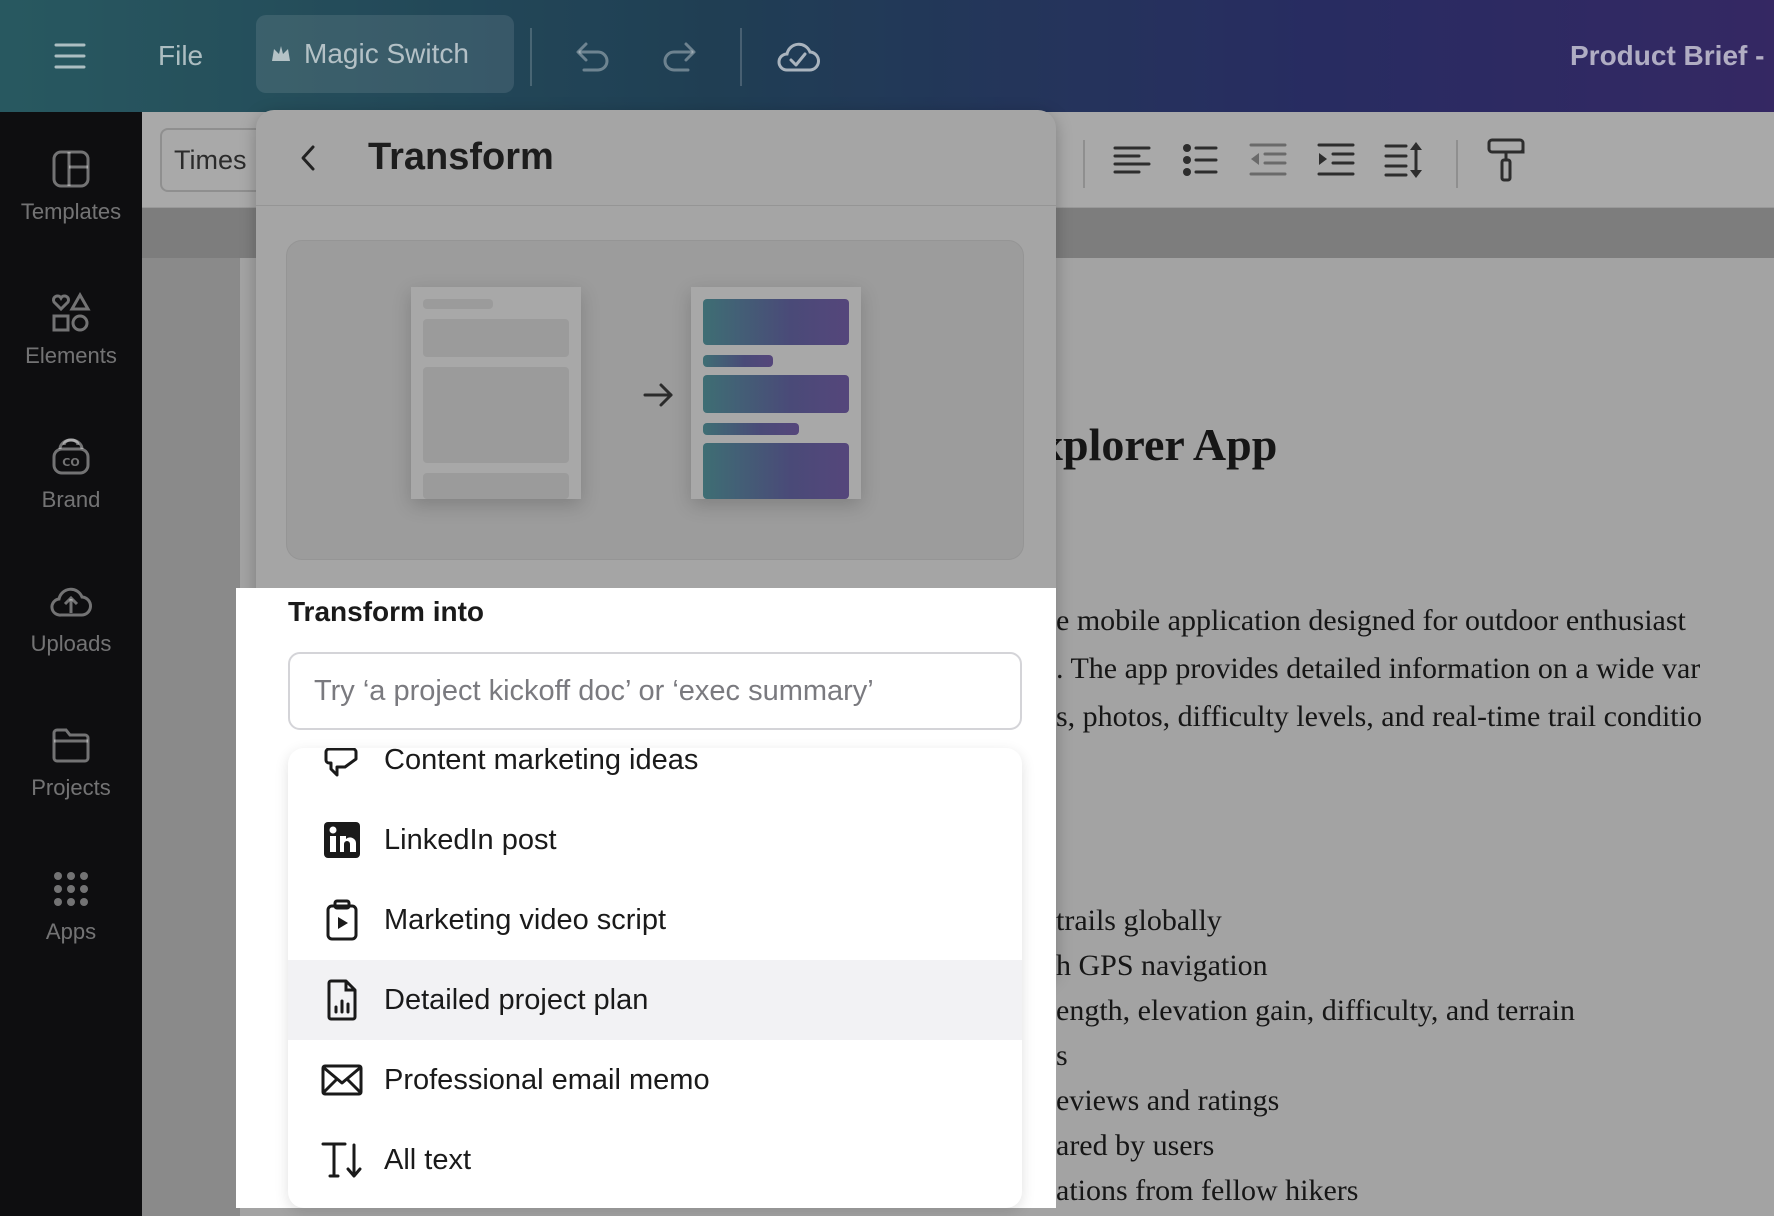 This screenshot has width=1774, height=1216. What do you see at coordinates (496, 393) in the screenshot?
I see `source-doc-thumbnail` at bounding box center [496, 393].